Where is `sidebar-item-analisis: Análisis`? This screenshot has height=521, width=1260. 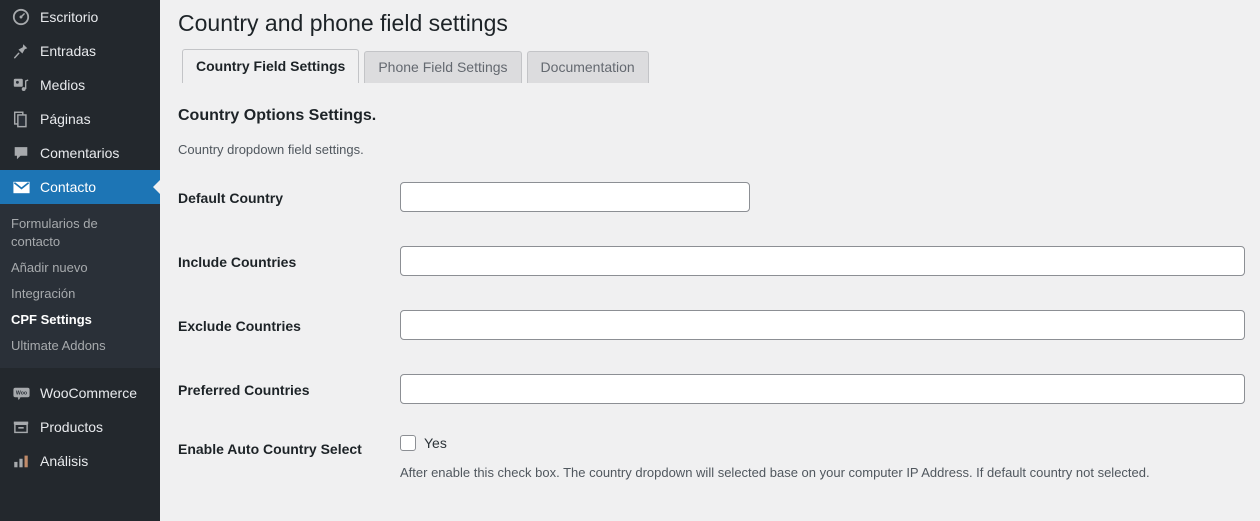 sidebar-item-analisis: Análisis is located at coordinates (80, 461).